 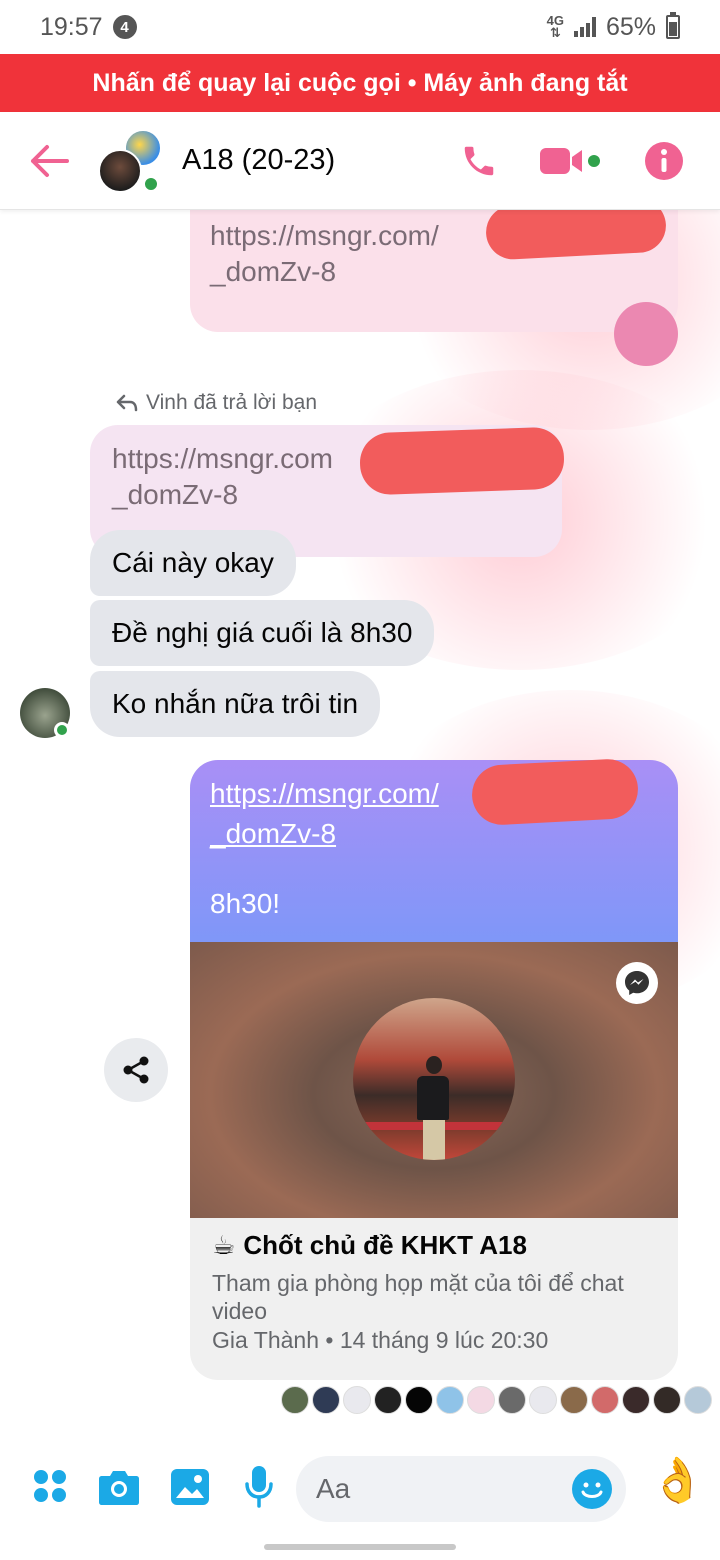 I want to click on notification-count-badge: 4, so click(x=124, y=27).